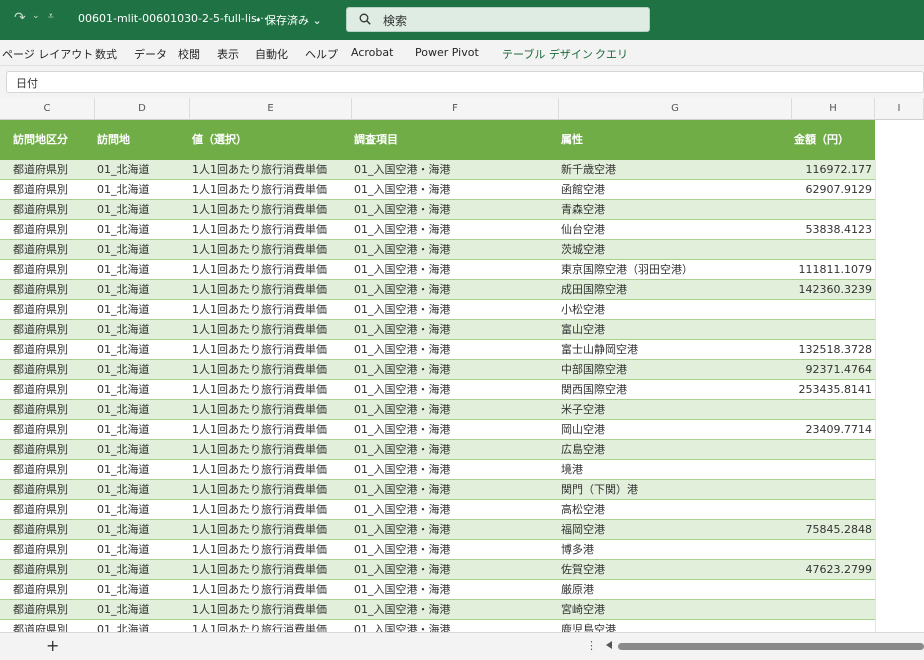 This screenshot has width=924, height=660. What do you see at coordinates (321, 54) in the screenshot?
I see `tab-help: ヘルプ` at bounding box center [321, 54].